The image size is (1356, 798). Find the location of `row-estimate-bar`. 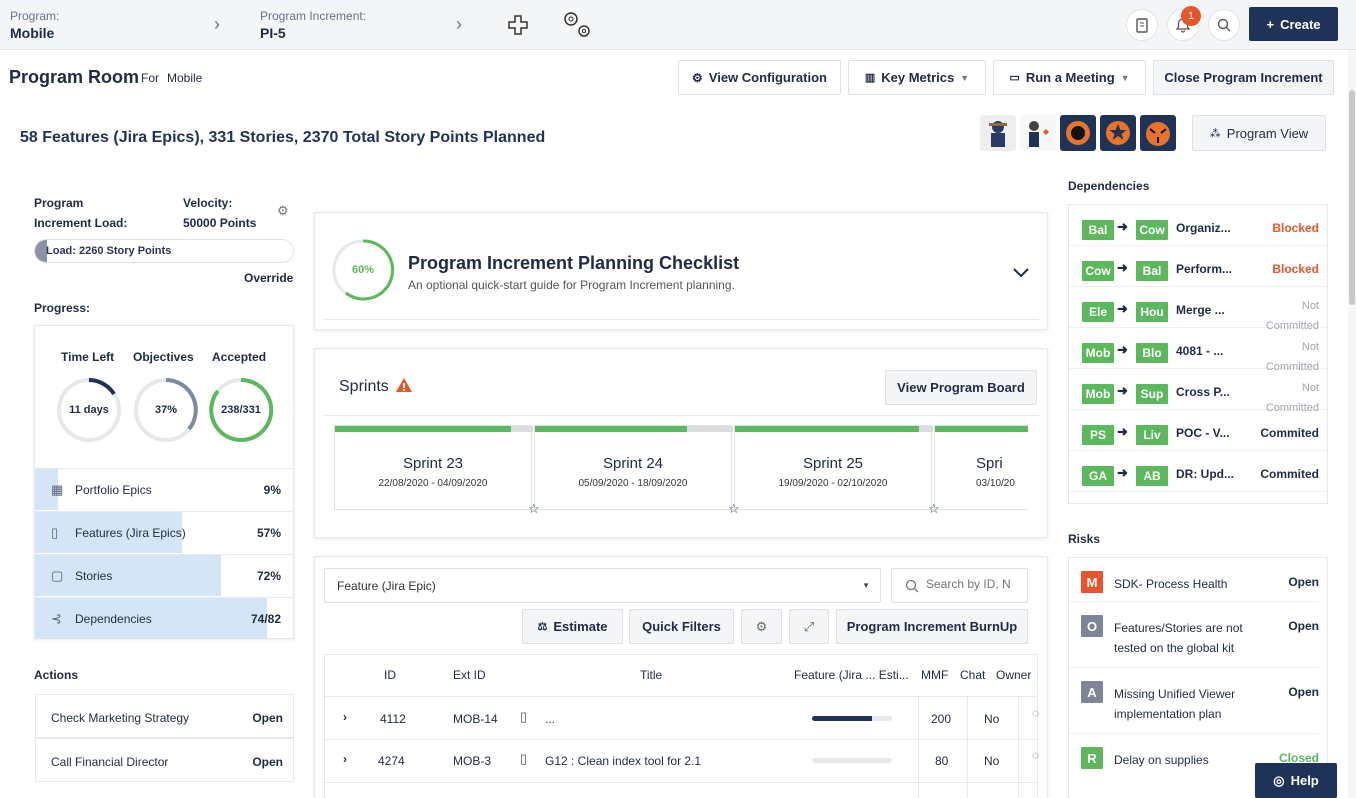

row-estimate-bar is located at coordinates (852, 718).